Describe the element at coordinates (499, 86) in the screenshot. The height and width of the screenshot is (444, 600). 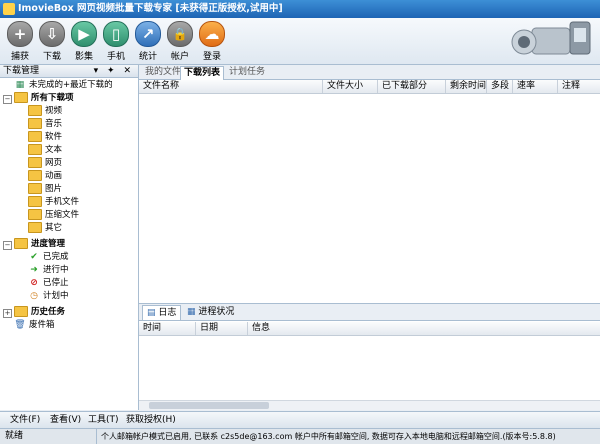
I see `col-segments: 多段` at that location.